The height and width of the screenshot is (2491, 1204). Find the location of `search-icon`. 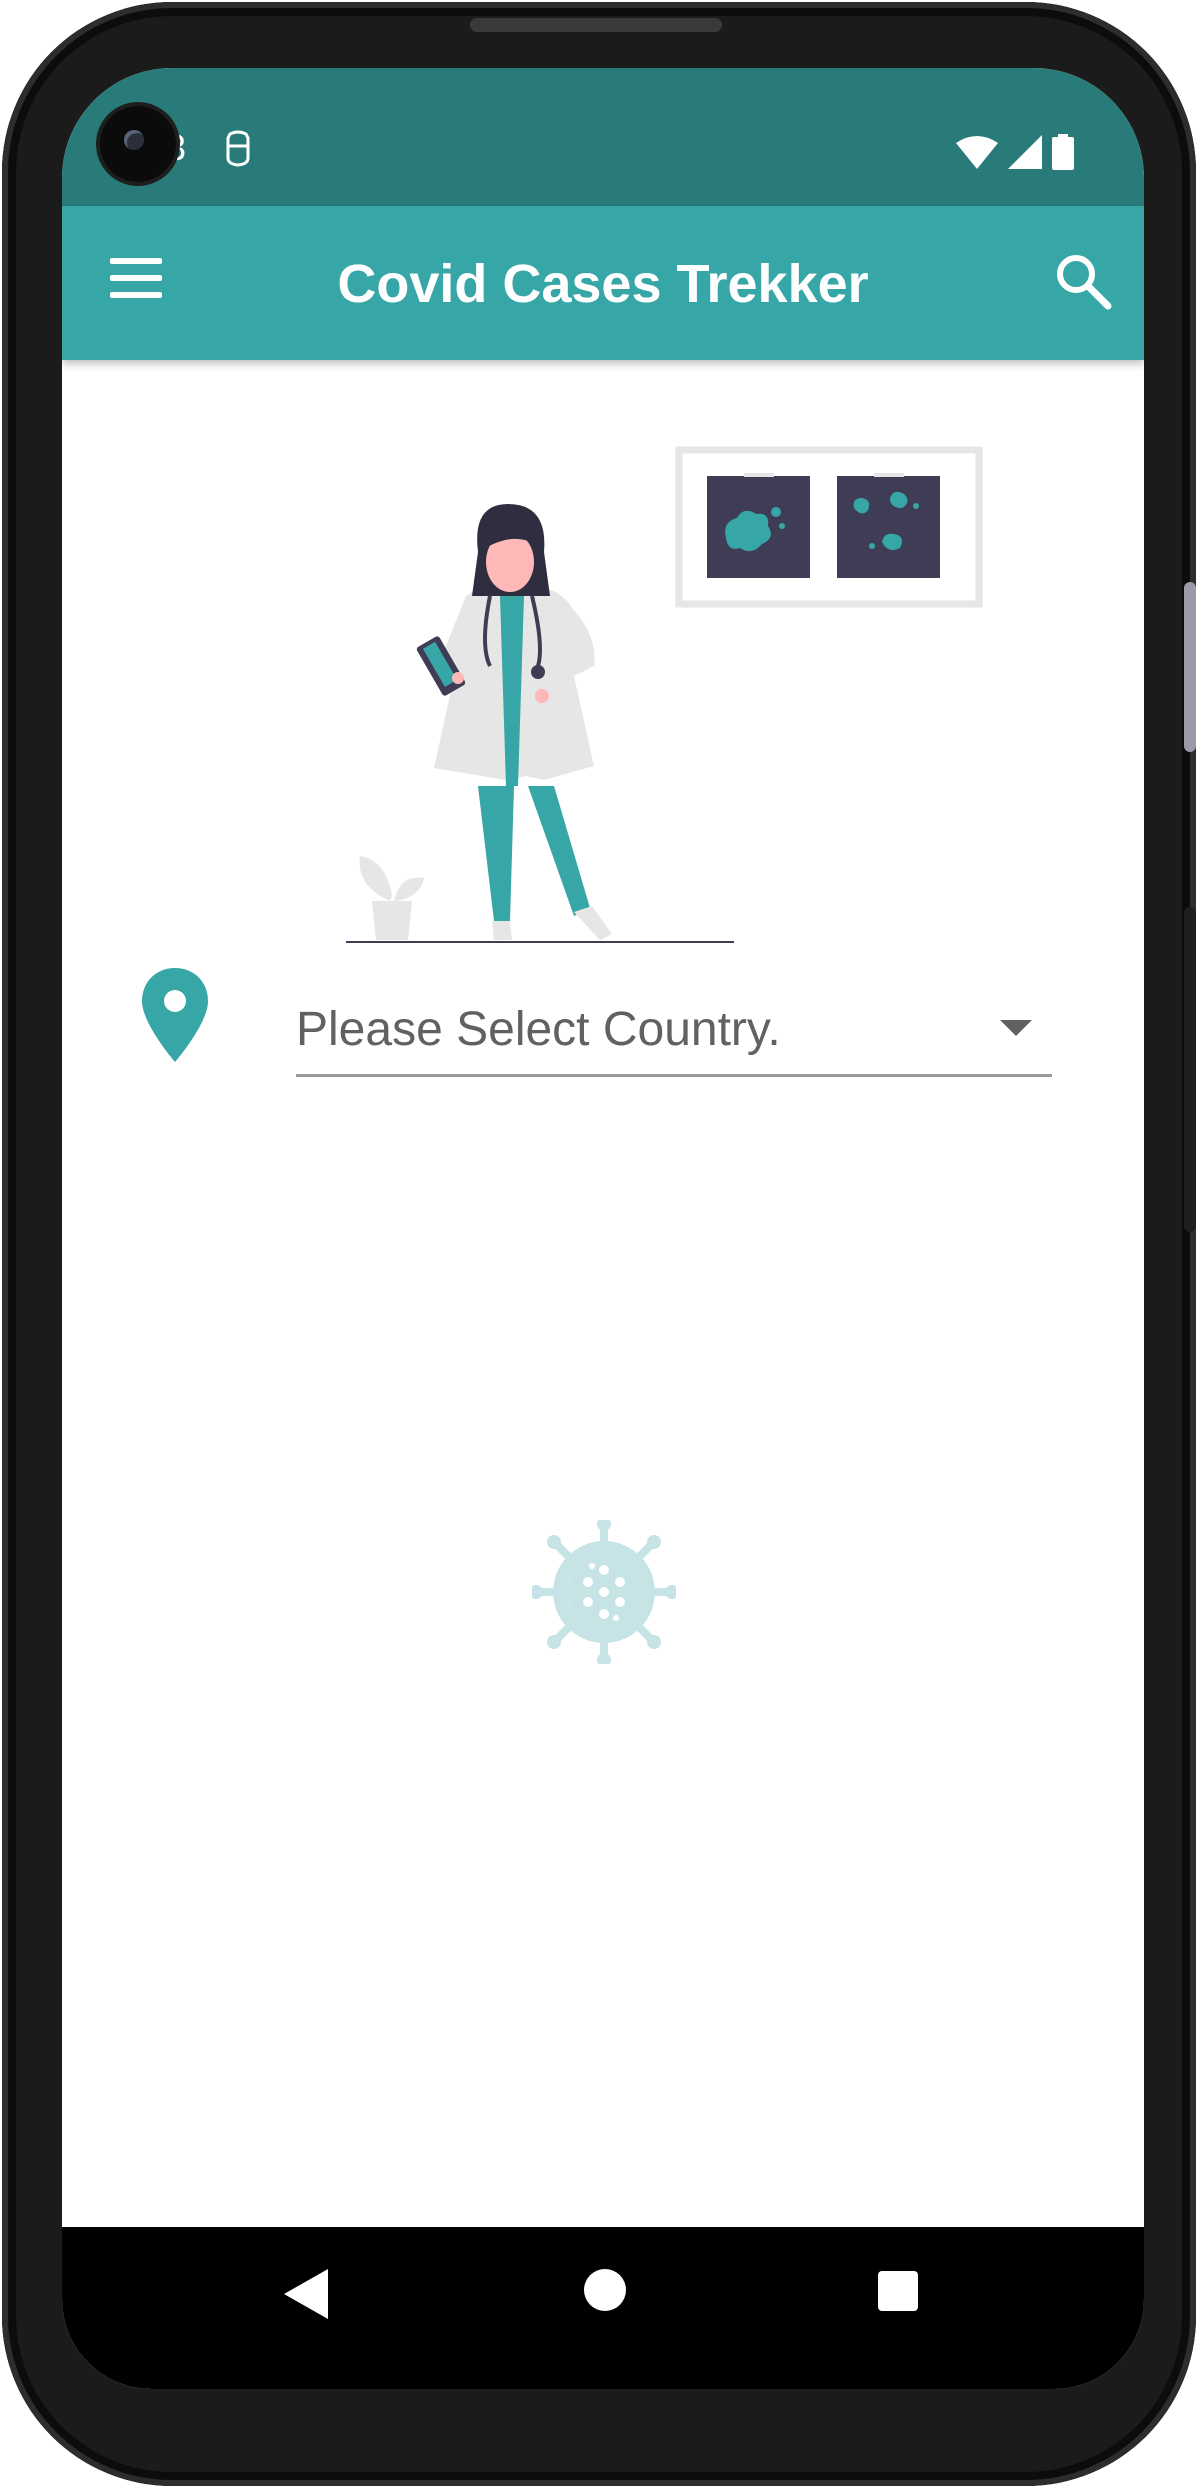

search-icon is located at coordinates (1083, 281).